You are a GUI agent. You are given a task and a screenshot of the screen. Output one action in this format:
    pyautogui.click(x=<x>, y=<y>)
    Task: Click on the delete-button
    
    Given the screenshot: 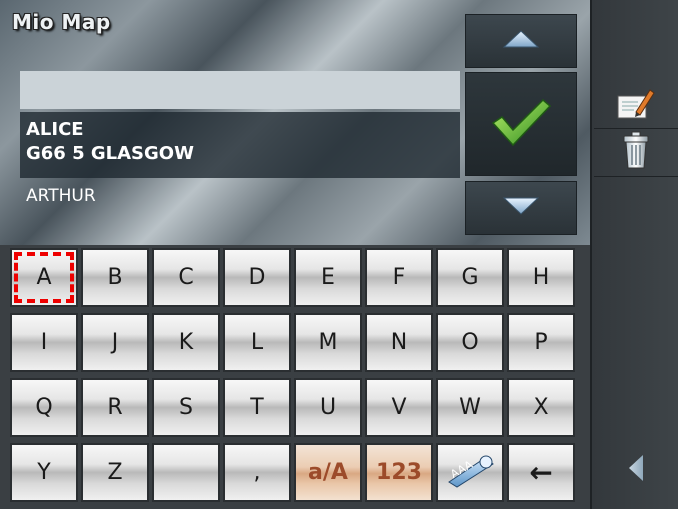 What is the action you would take?
    pyautogui.click(x=636, y=152)
    